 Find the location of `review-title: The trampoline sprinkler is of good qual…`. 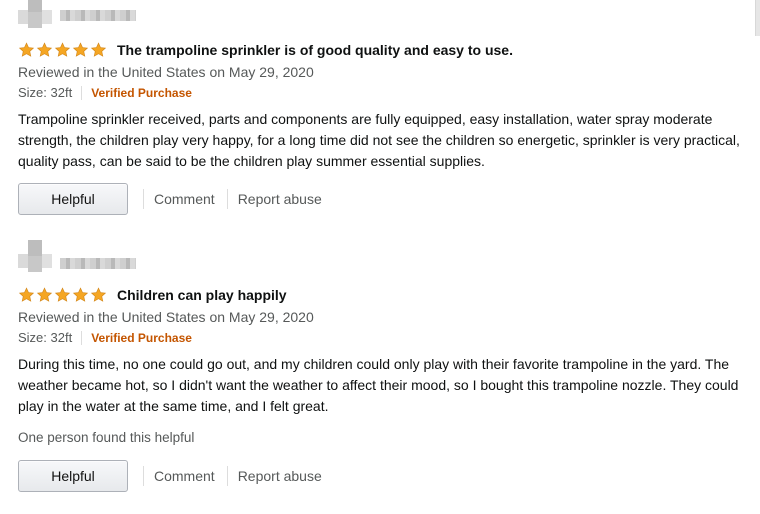

review-title: The trampoline sprinkler is of good qual… is located at coordinates (315, 50).